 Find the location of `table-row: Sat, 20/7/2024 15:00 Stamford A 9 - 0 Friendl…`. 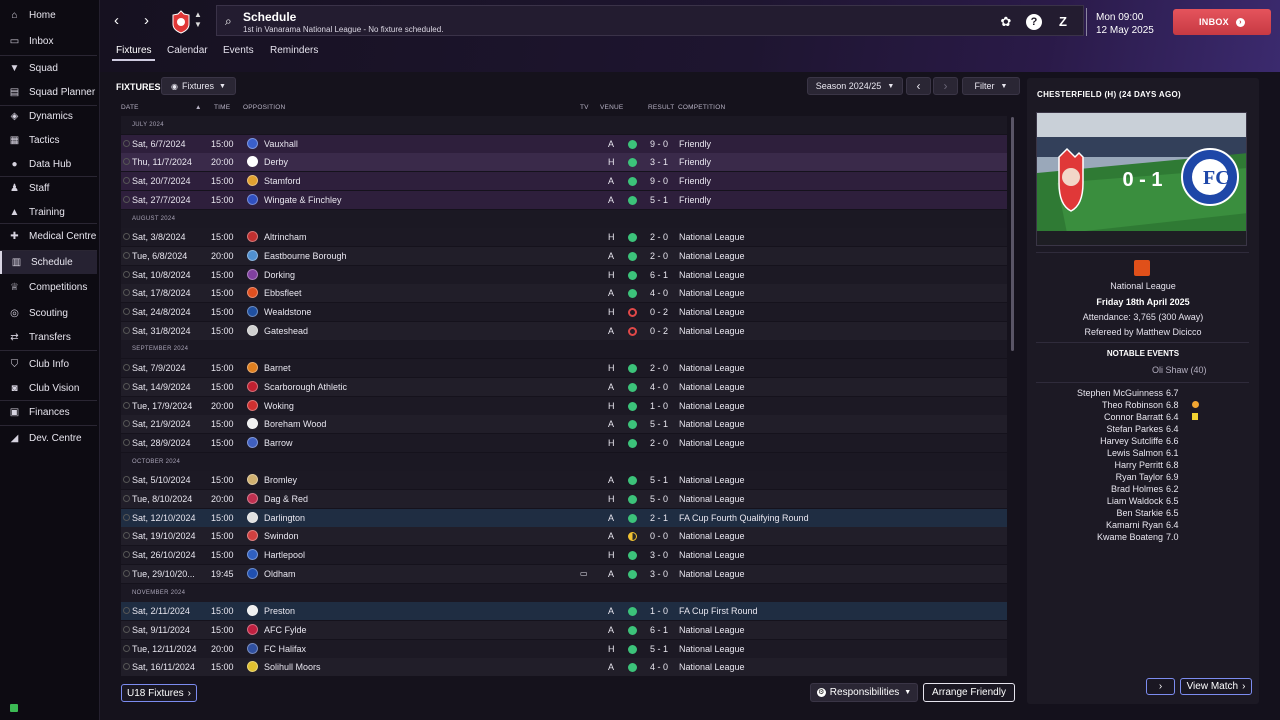

table-row: Sat, 20/7/2024 15:00 Stamford A 9 - 0 Friendl… is located at coordinates (564, 181).